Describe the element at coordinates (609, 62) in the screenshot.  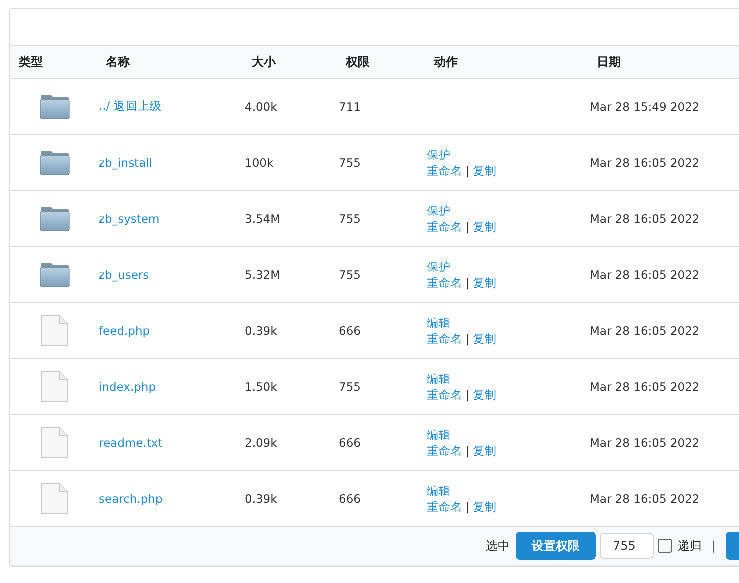
I see `column-header: 日期` at that location.